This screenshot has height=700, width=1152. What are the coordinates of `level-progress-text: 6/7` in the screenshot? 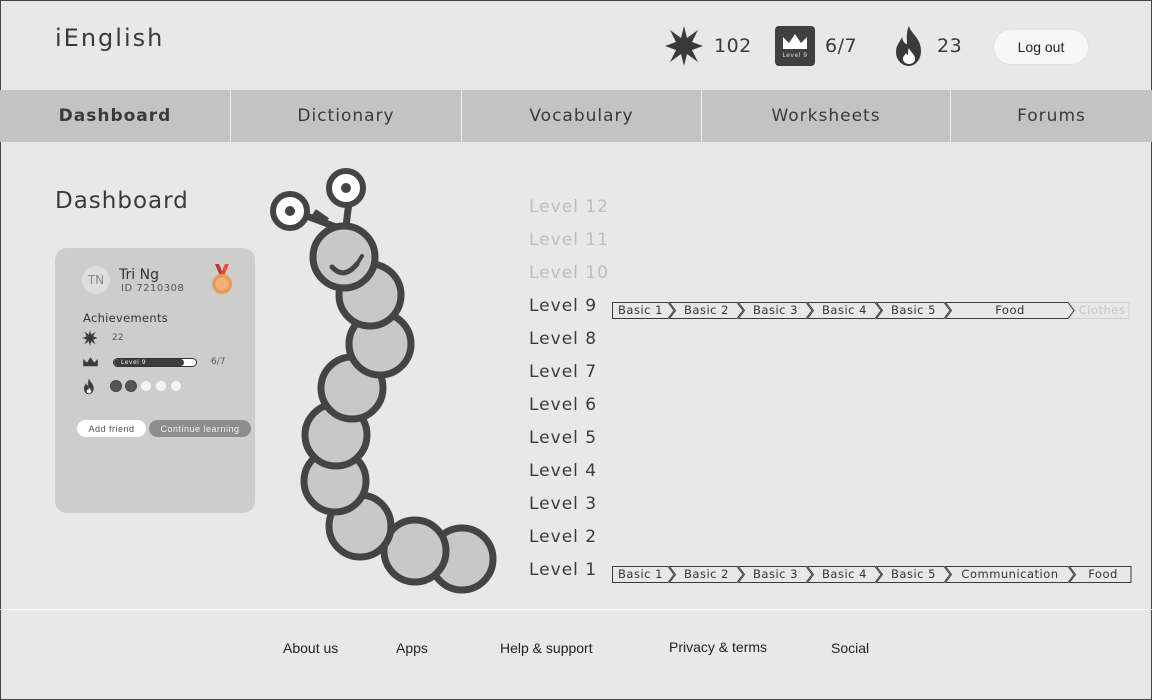 It's located at (218, 362).